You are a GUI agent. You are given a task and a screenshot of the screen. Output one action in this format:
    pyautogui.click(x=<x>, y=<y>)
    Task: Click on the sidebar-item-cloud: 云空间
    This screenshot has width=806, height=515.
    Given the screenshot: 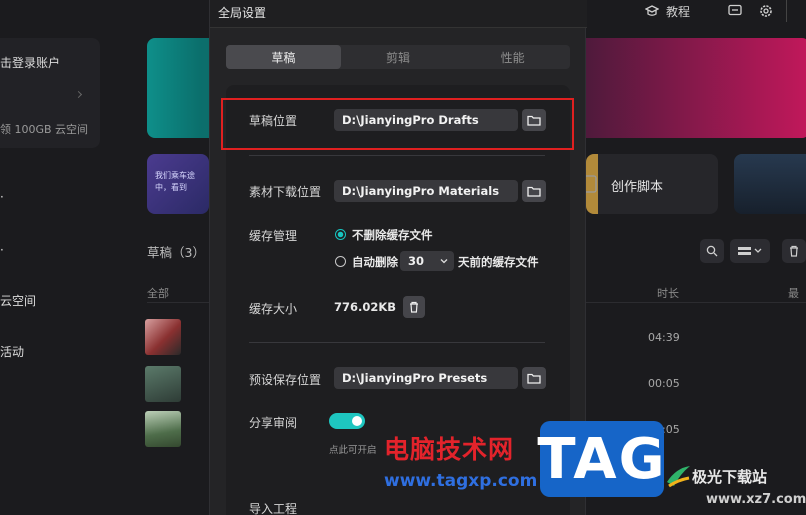 What is the action you would take?
    pyautogui.click(x=18, y=300)
    